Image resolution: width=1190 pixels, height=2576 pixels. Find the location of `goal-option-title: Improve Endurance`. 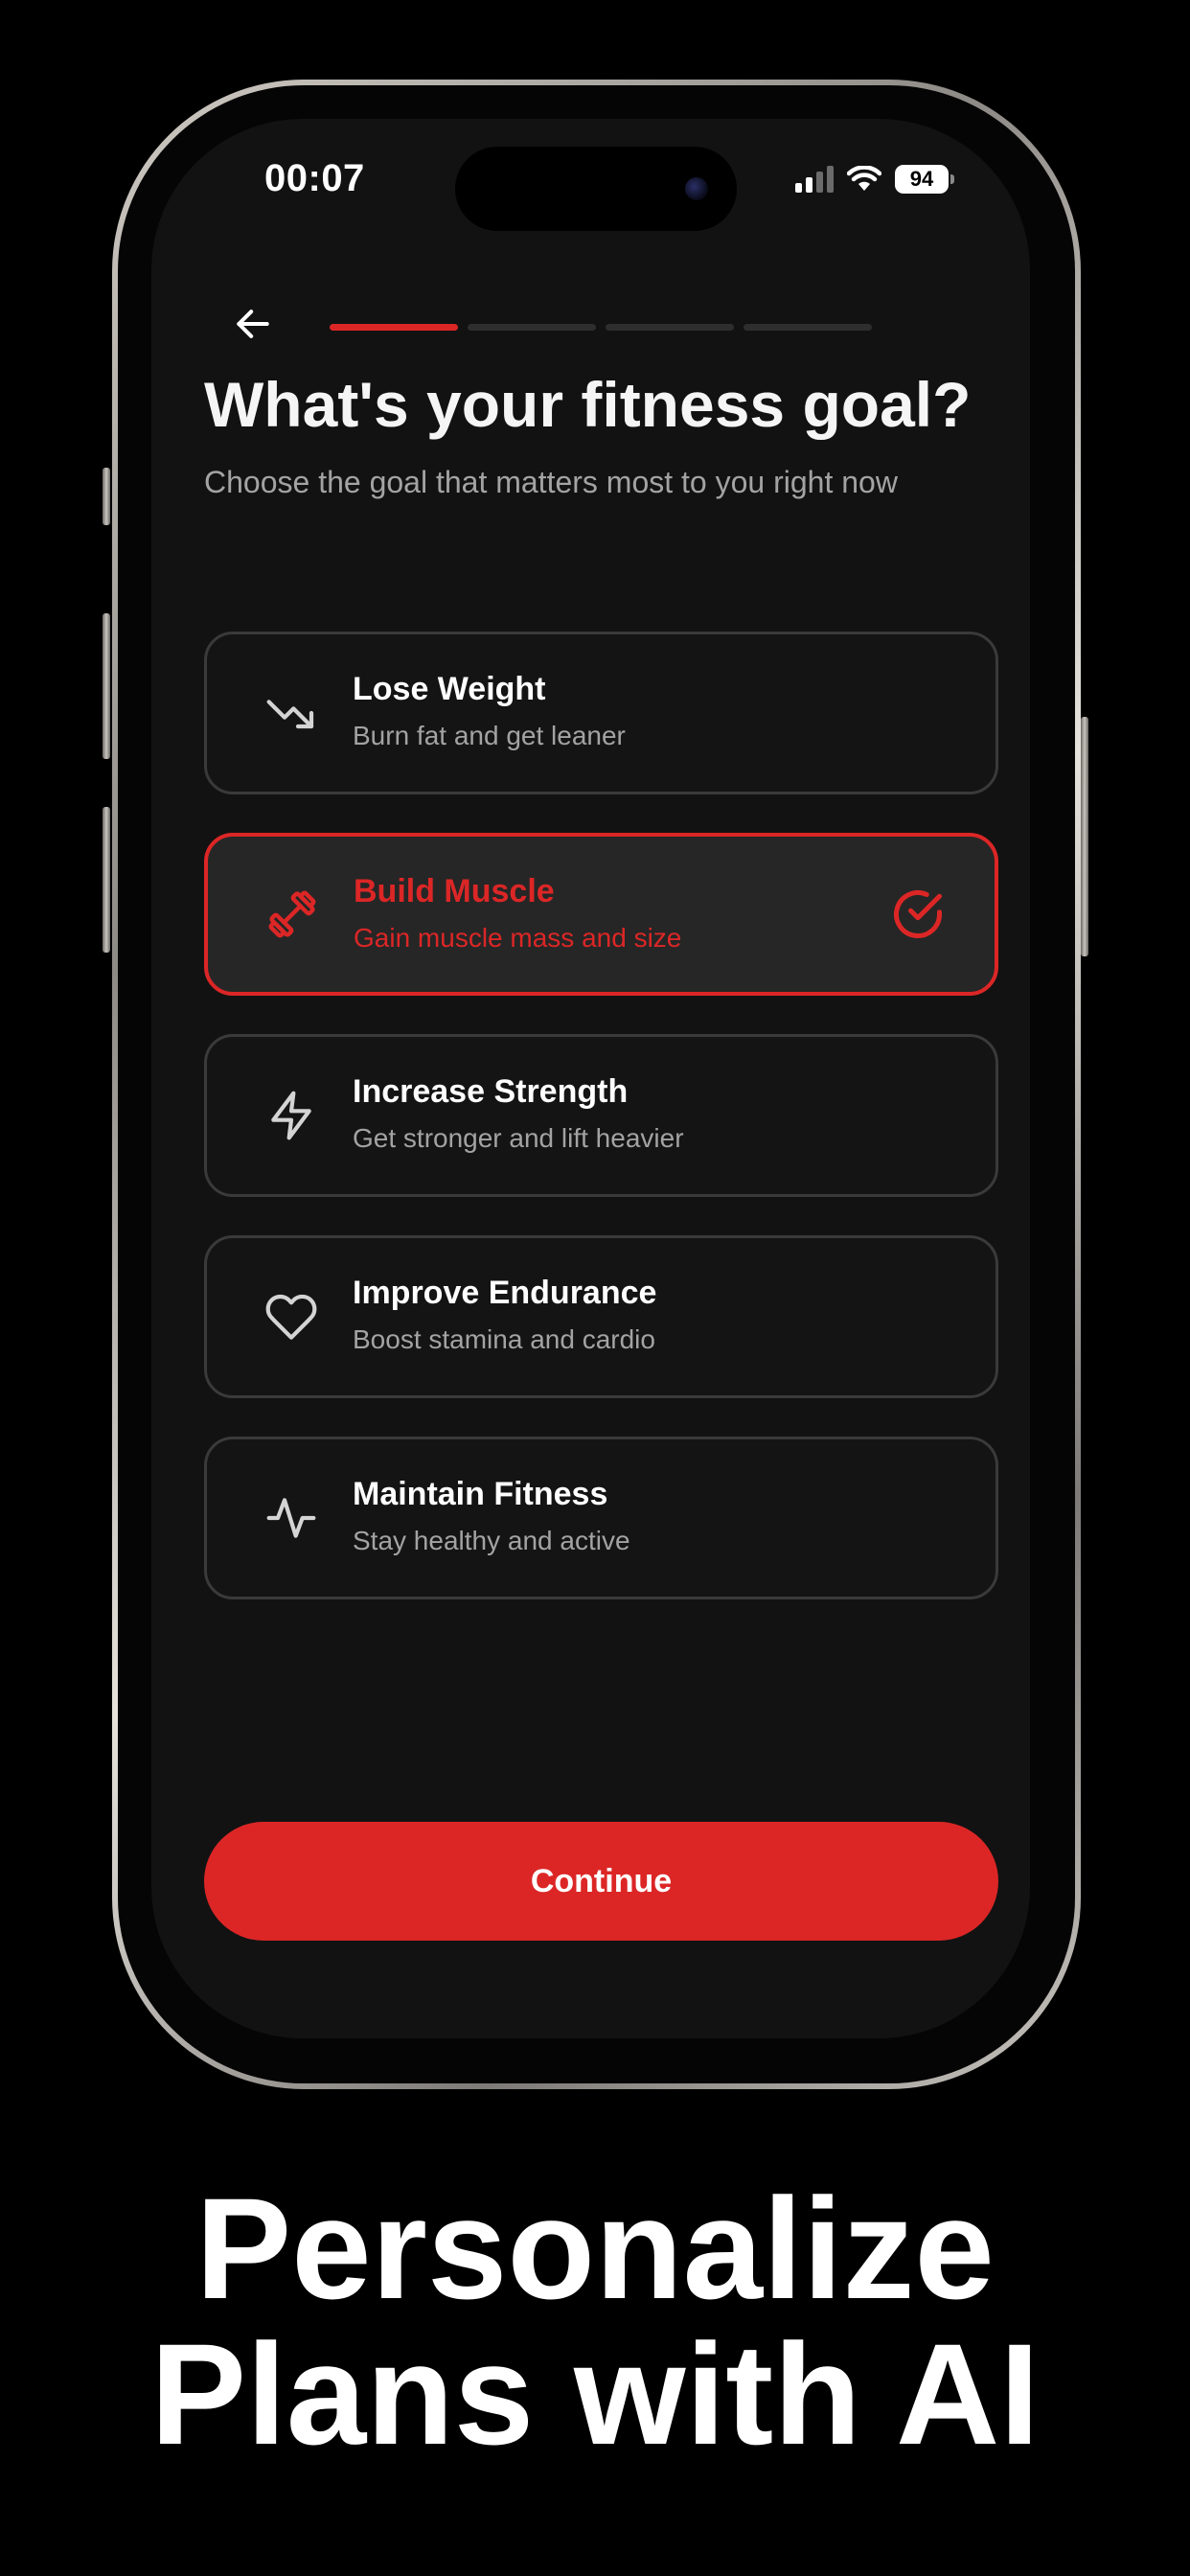

goal-option-title: Improve Endurance is located at coordinates (505, 1293).